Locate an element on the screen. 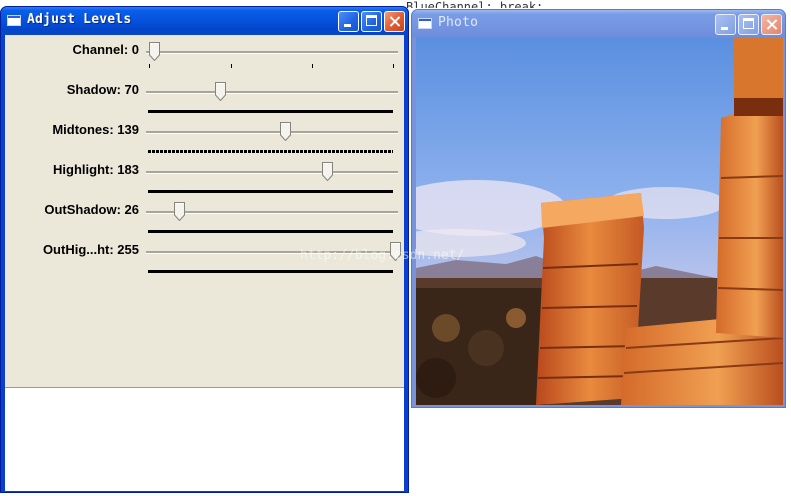 This screenshot has width=791, height=496. trackbar-label: OutShadow: 26 is located at coordinates (91, 209).